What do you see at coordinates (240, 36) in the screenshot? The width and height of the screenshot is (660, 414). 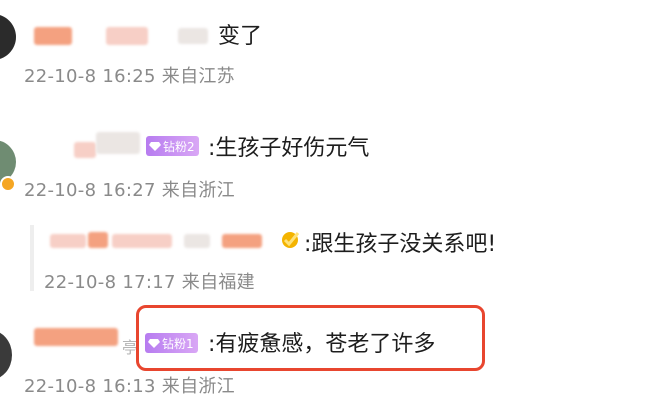 I see `comment-text: 变了` at bounding box center [240, 36].